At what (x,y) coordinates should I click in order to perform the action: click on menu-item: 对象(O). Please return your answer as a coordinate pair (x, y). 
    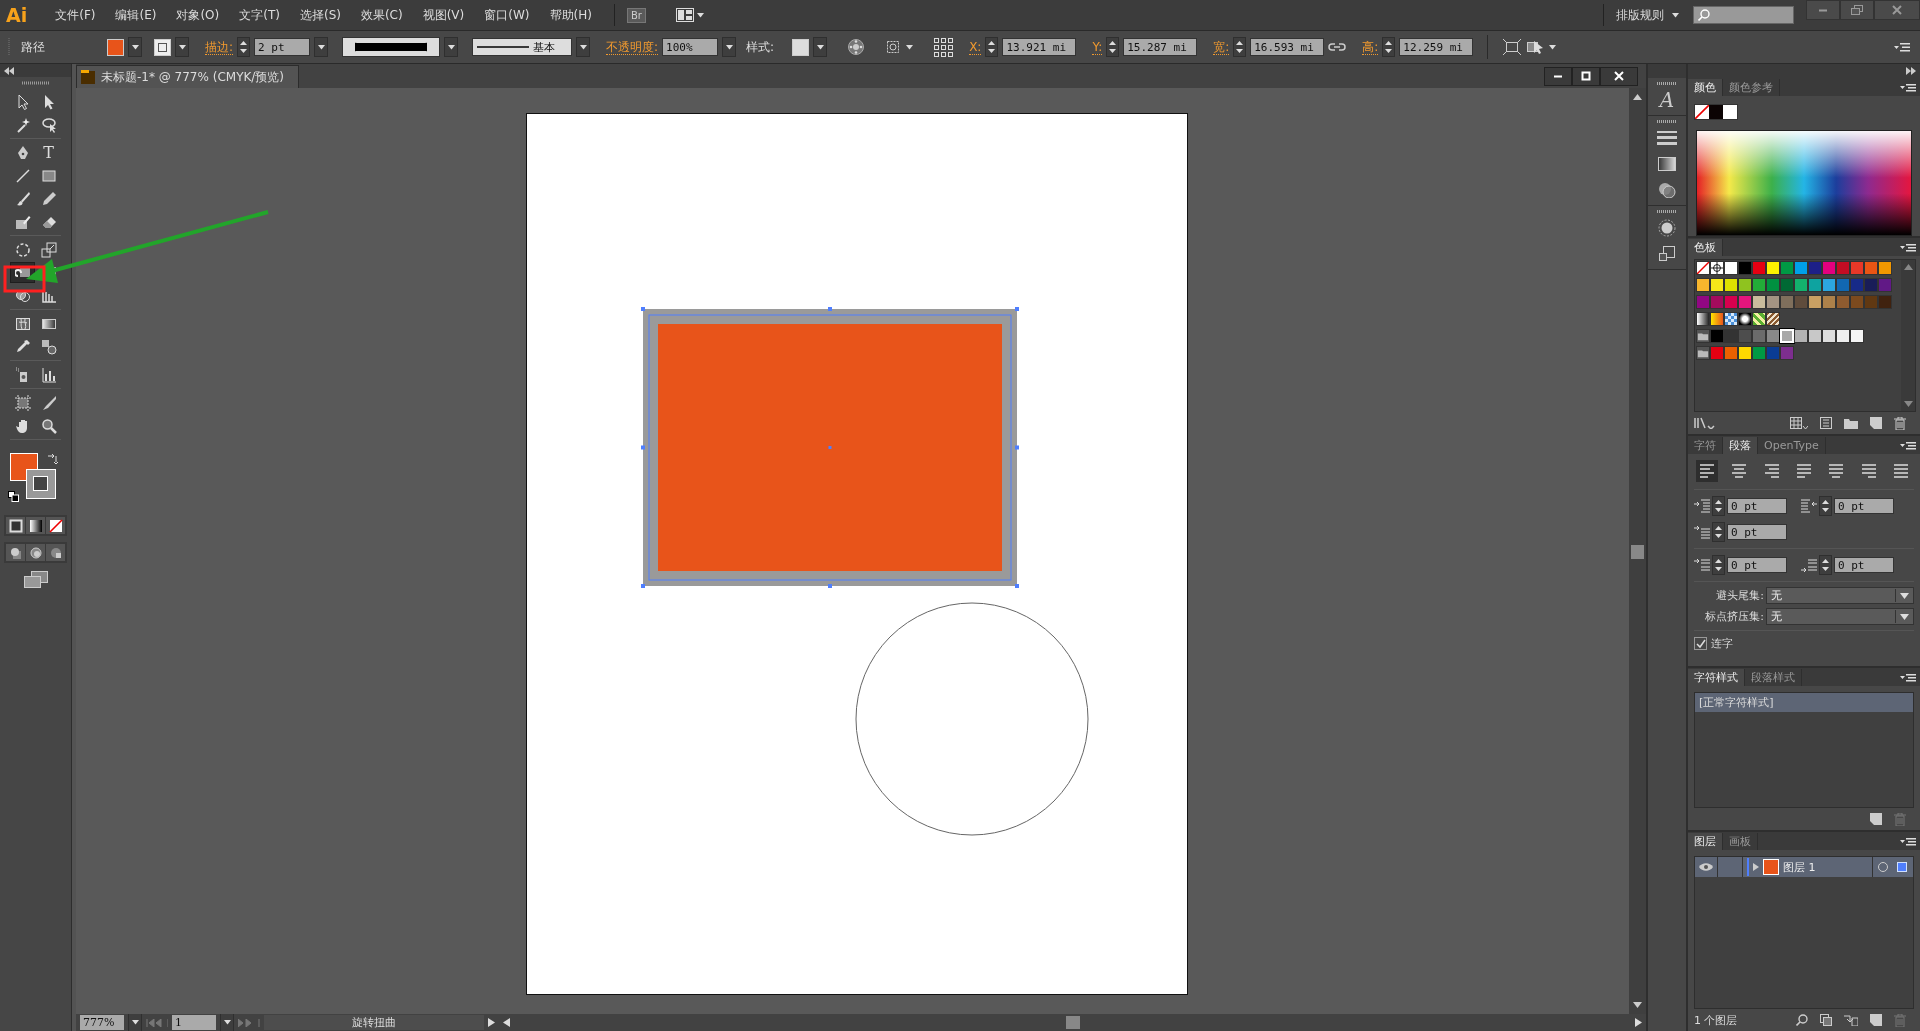
    Looking at the image, I should click on (198, 15).